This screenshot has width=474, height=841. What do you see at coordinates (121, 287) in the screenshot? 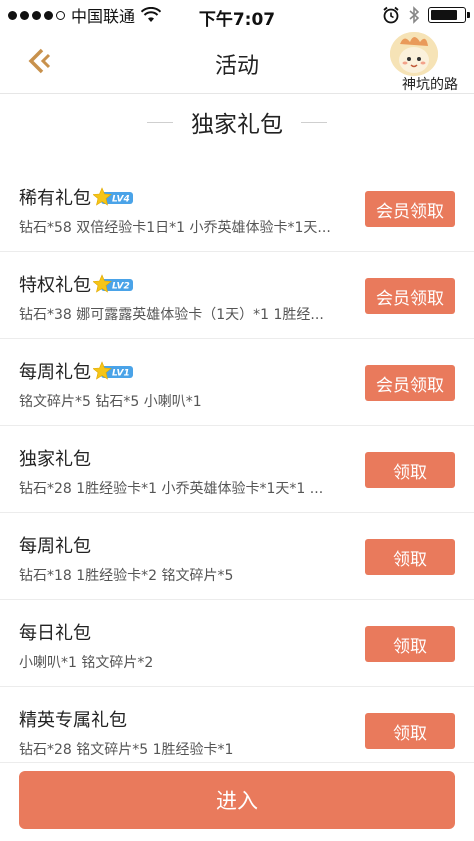
I see `svg-text: LV2` at bounding box center [121, 287].